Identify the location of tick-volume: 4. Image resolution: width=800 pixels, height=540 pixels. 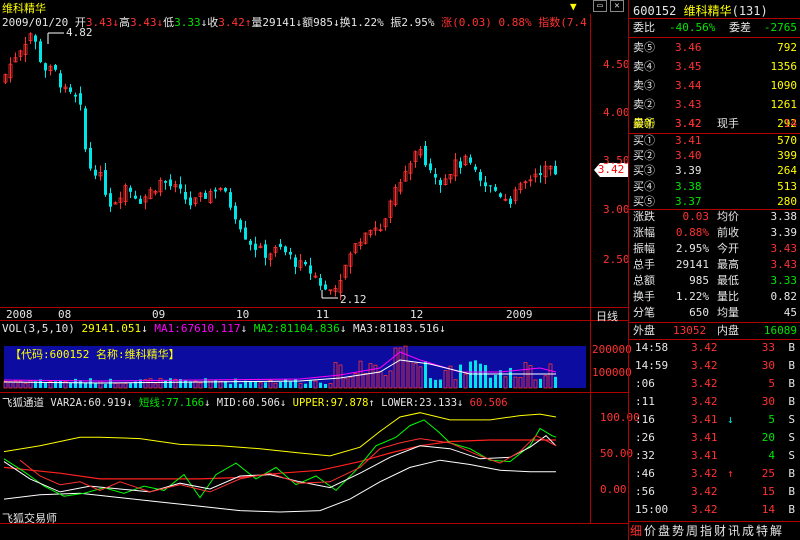
(771, 455).